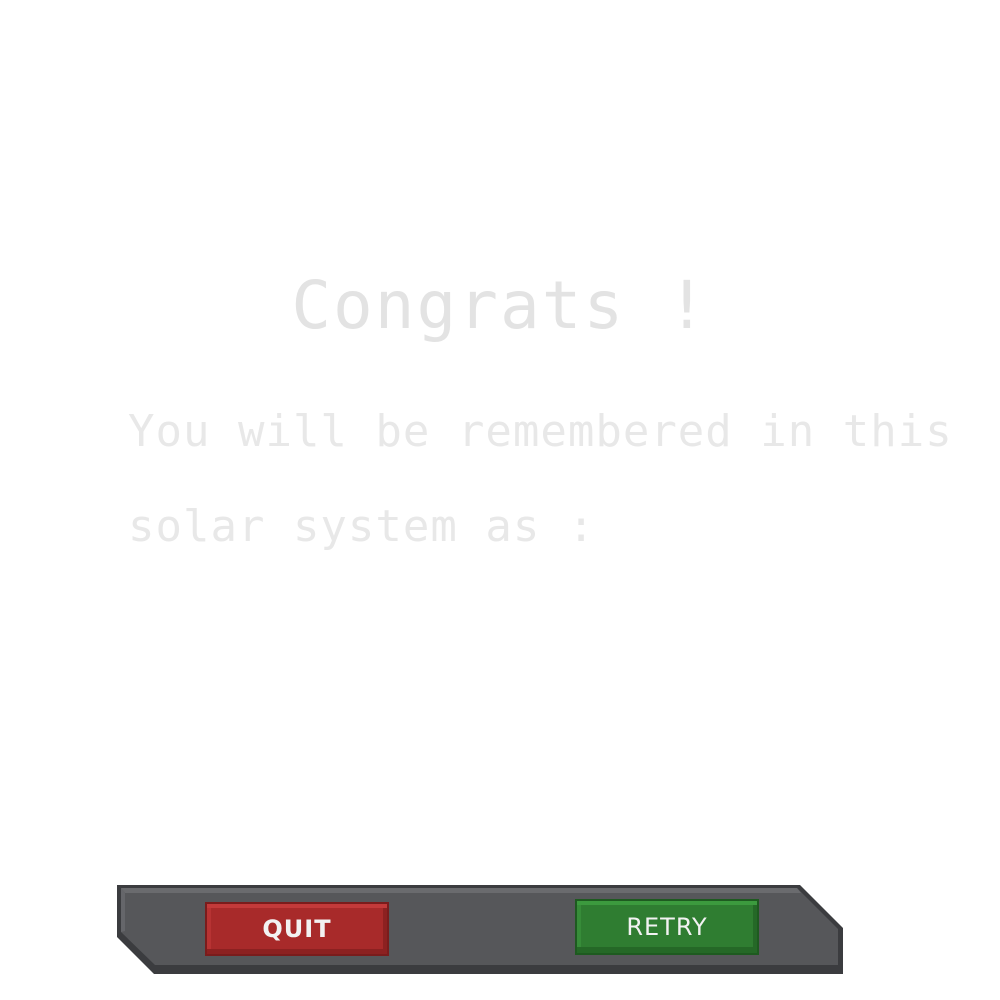  Describe the element at coordinates (500, 305) in the screenshot. I see `congrats-title: Congrats !` at that location.